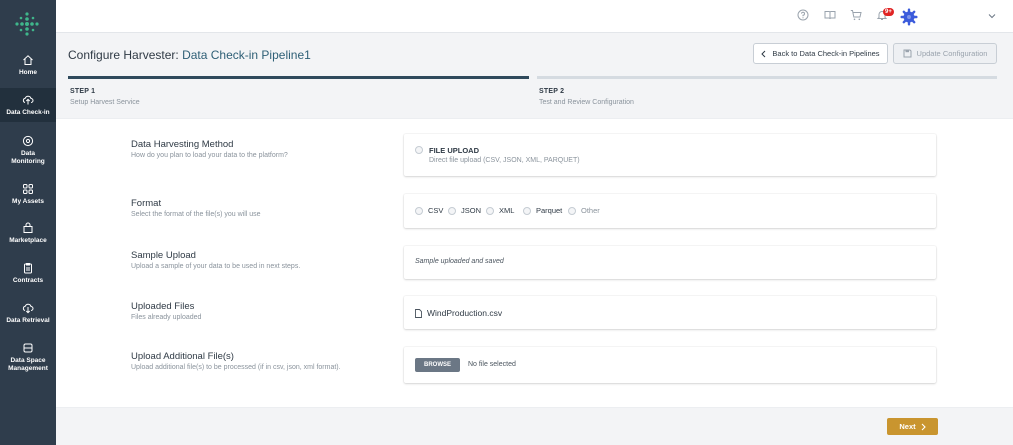  Describe the element at coordinates (454, 150) in the screenshot. I see `file-upload-option-title: FILE UPLOAD` at that location.